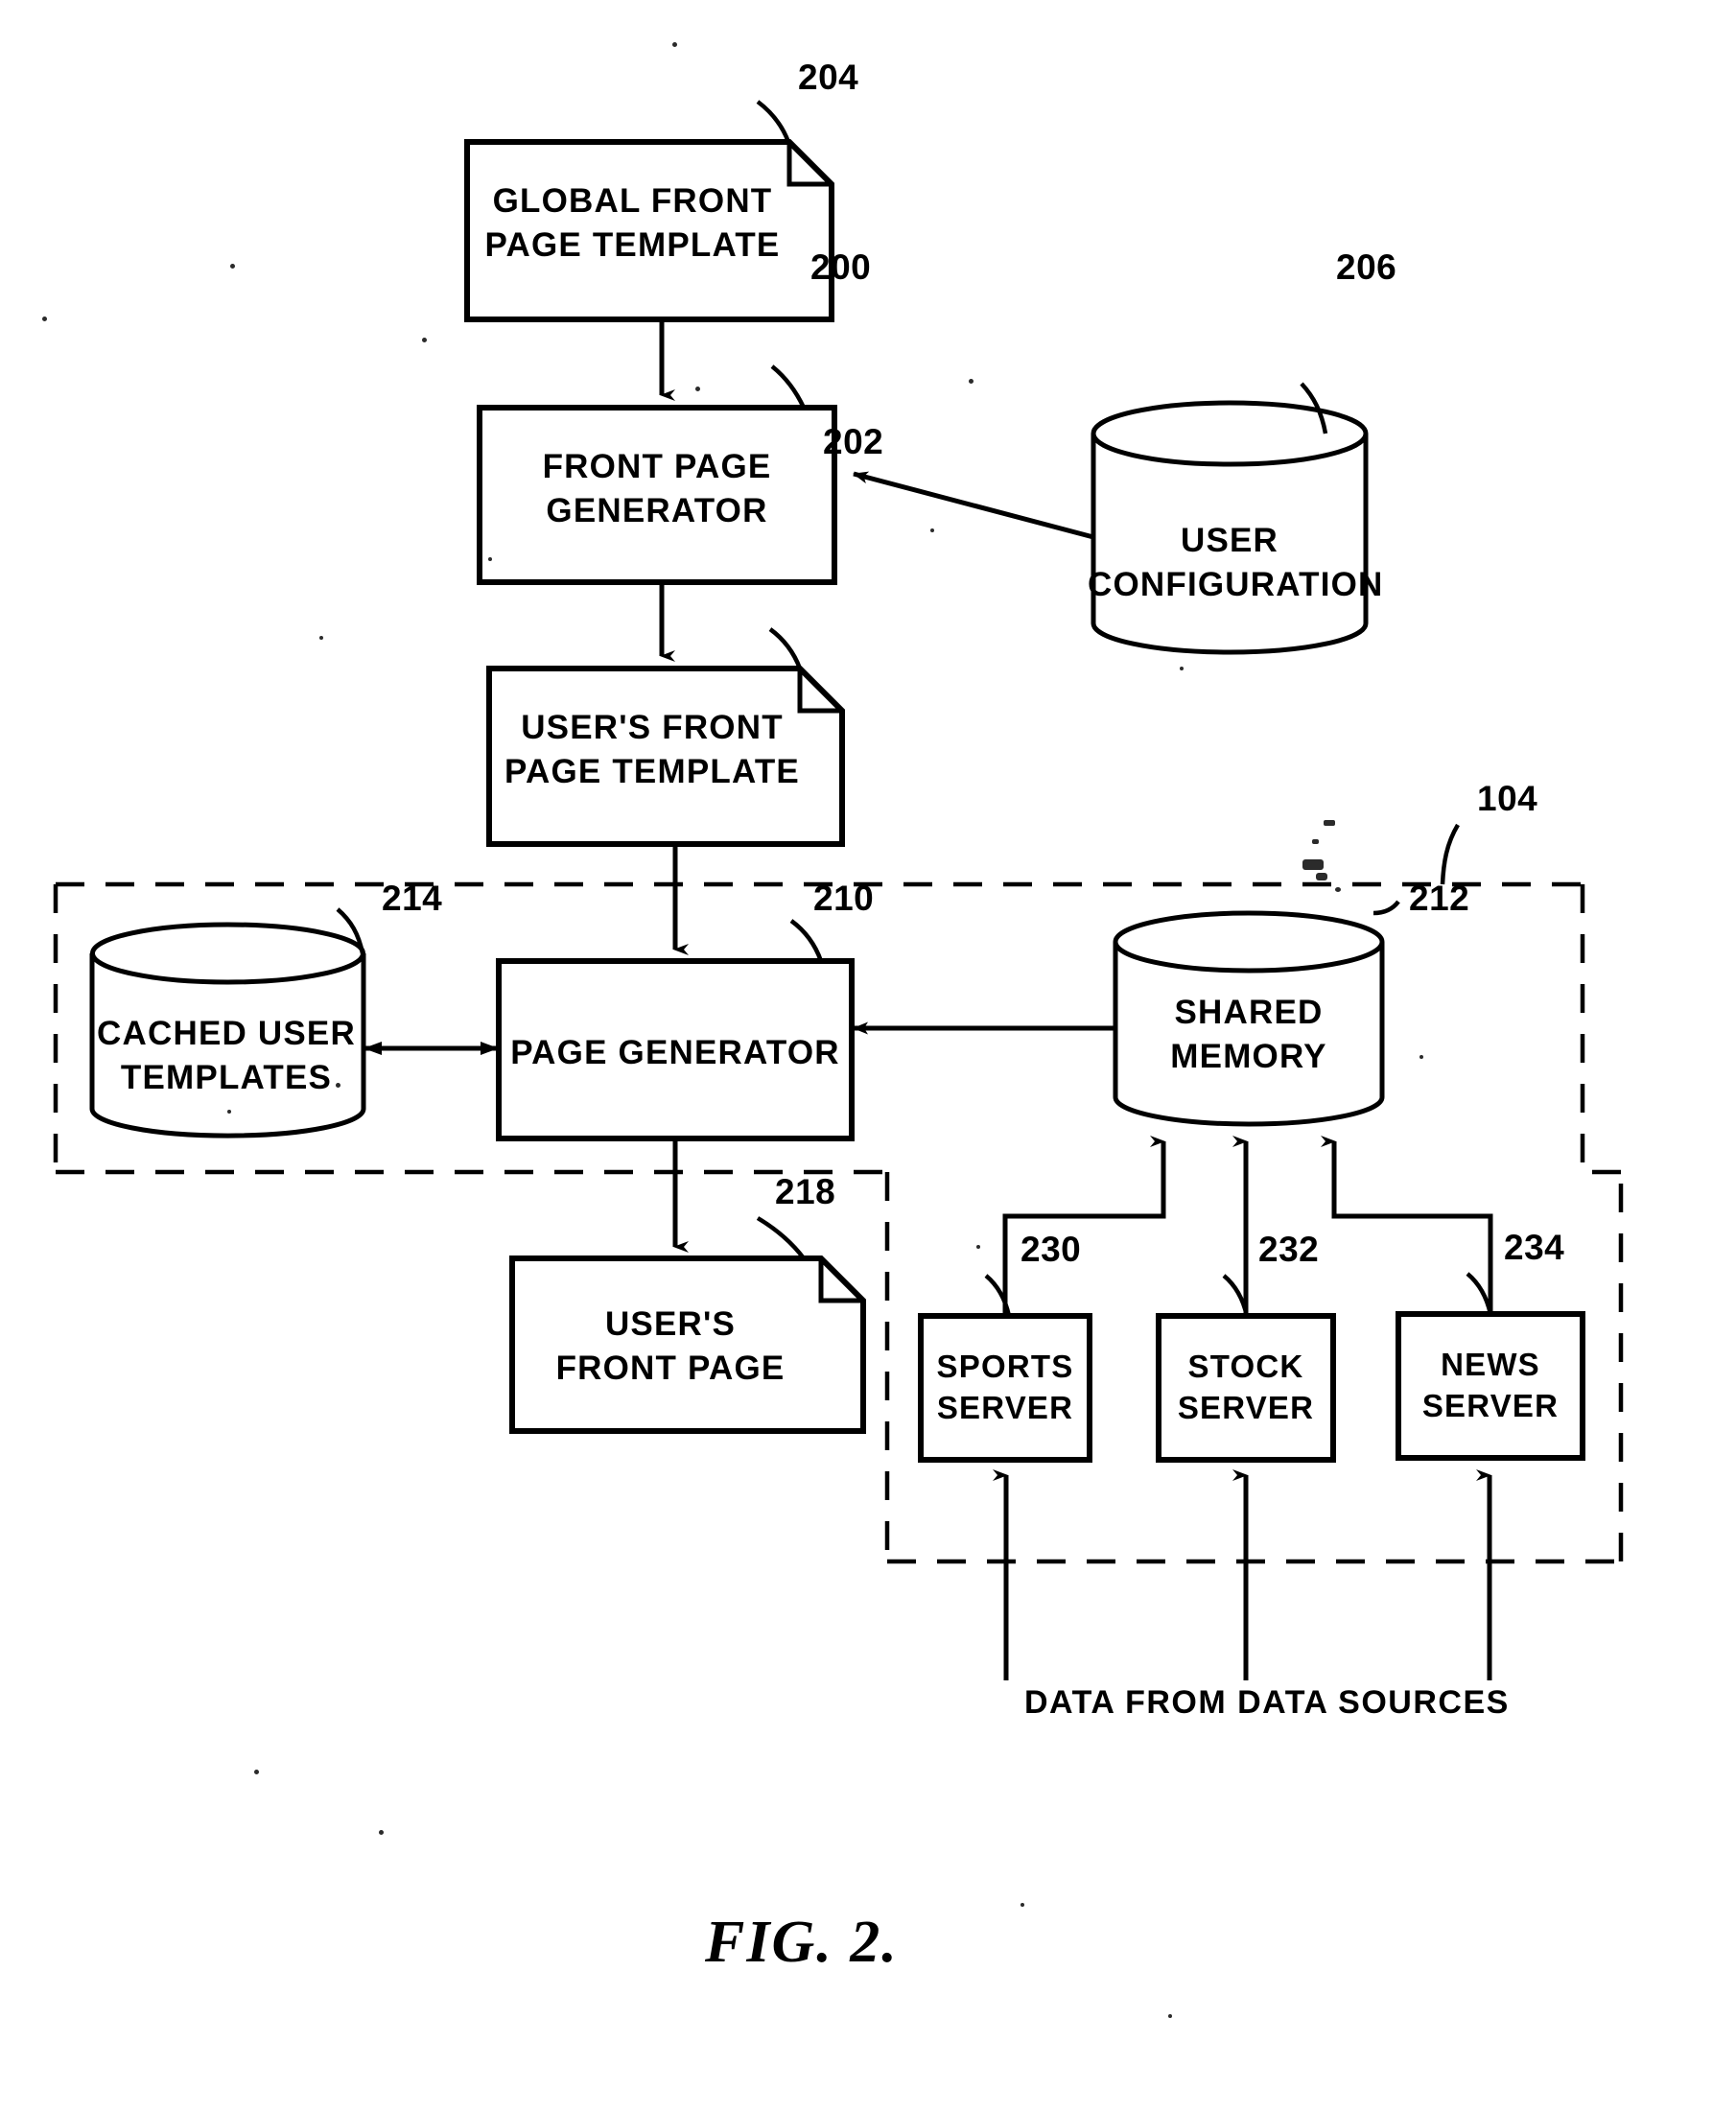  Describe the element at coordinates (1366, 267) in the screenshot. I see `ref-numeral-206: 206` at that location.